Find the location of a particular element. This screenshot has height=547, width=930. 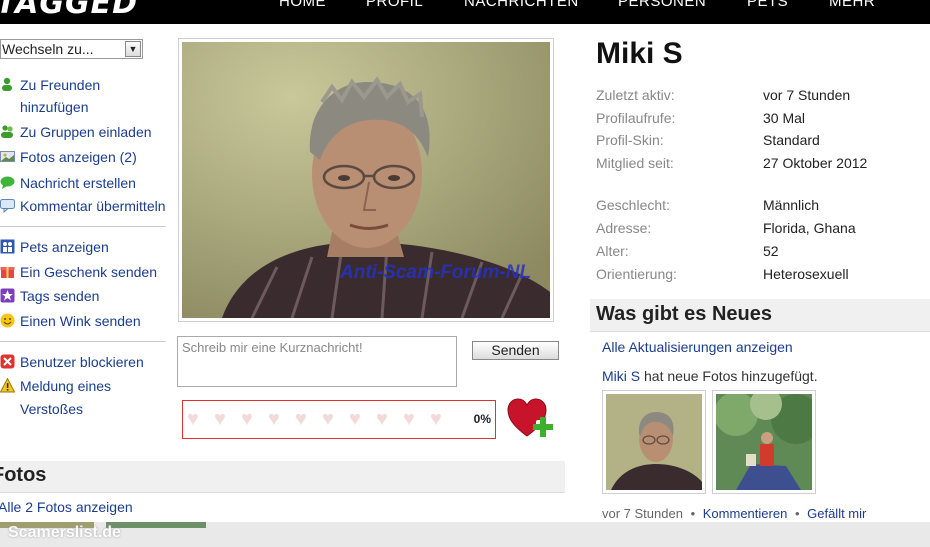

sidebar-label: Benutzer blockieren is located at coordinates (82, 362).